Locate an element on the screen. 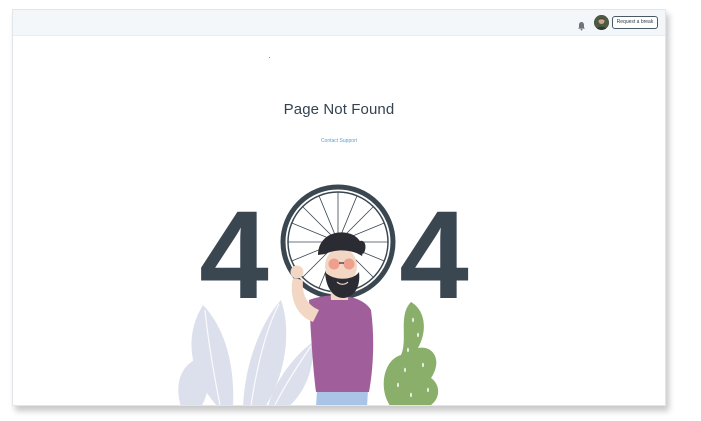 Image resolution: width=701 pixels, height=421 pixels. digit-four-left: 4 is located at coordinates (234, 255).